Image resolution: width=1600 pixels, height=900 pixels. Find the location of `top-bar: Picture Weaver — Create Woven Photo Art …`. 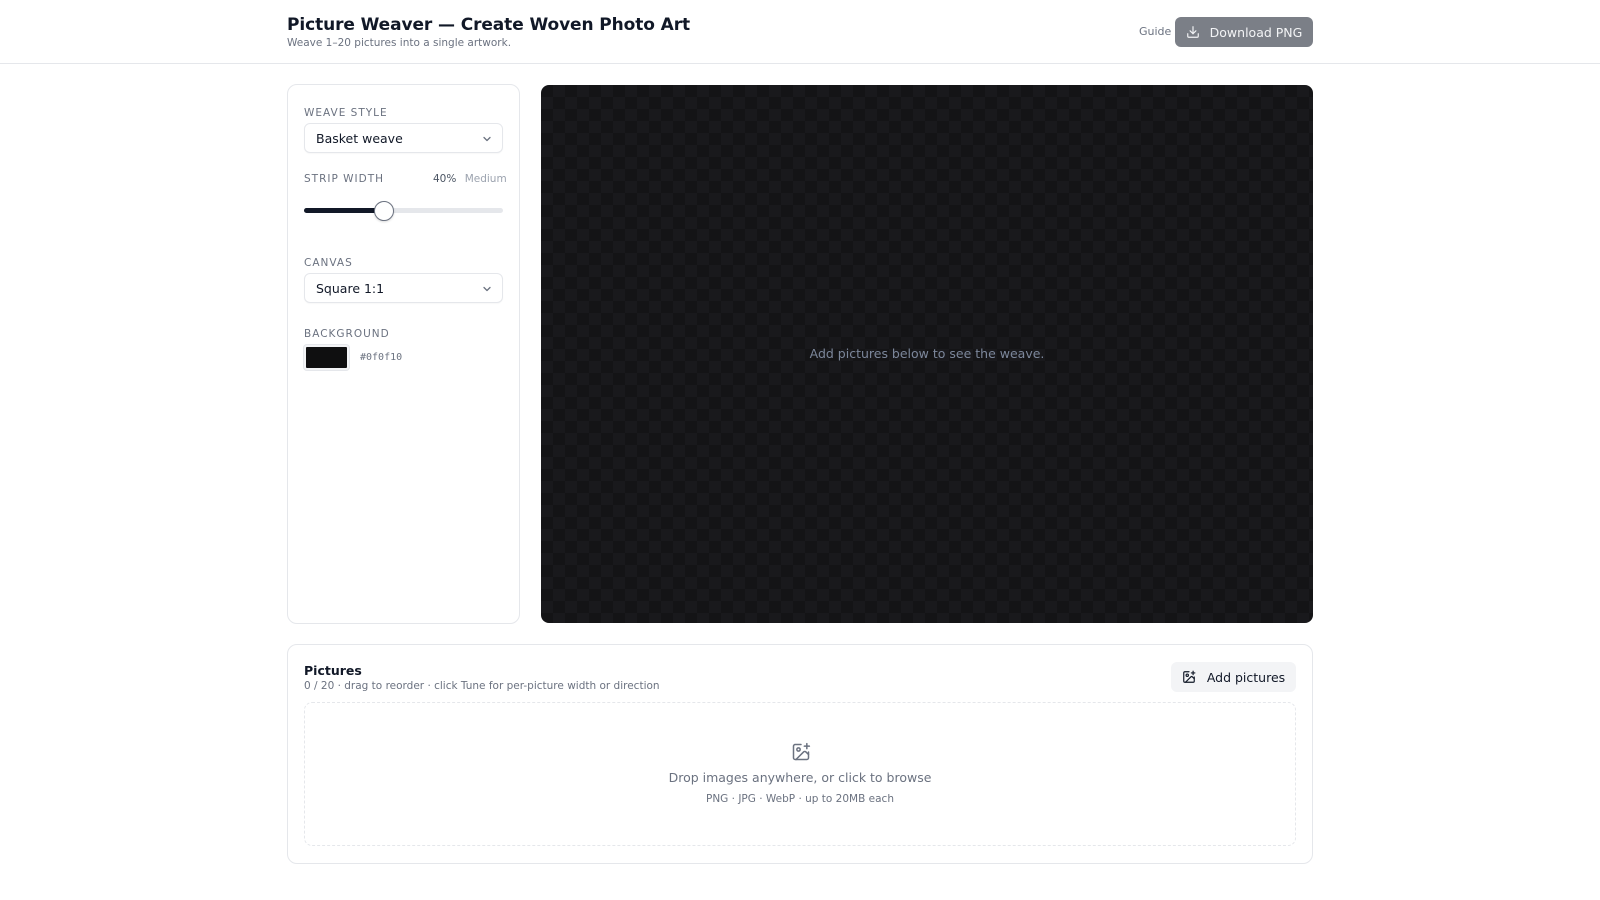

top-bar: Picture Weaver — Create Woven Photo Art … is located at coordinates (800, 32).